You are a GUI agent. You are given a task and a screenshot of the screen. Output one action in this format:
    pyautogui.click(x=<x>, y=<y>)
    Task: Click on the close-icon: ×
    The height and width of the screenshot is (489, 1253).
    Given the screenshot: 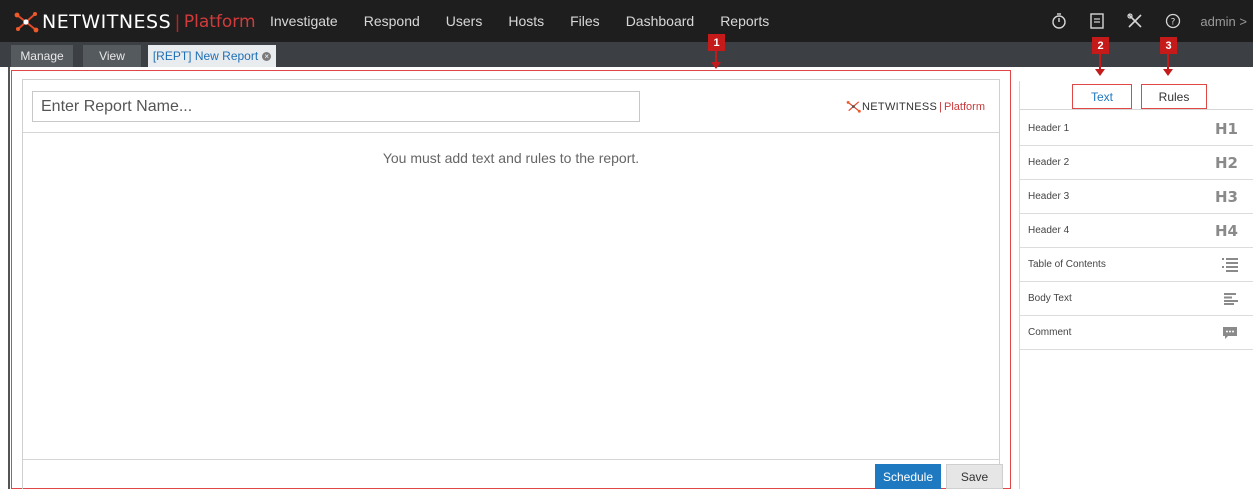 What is the action you would take?
    pyautogui.click(x=267, y=56)
    